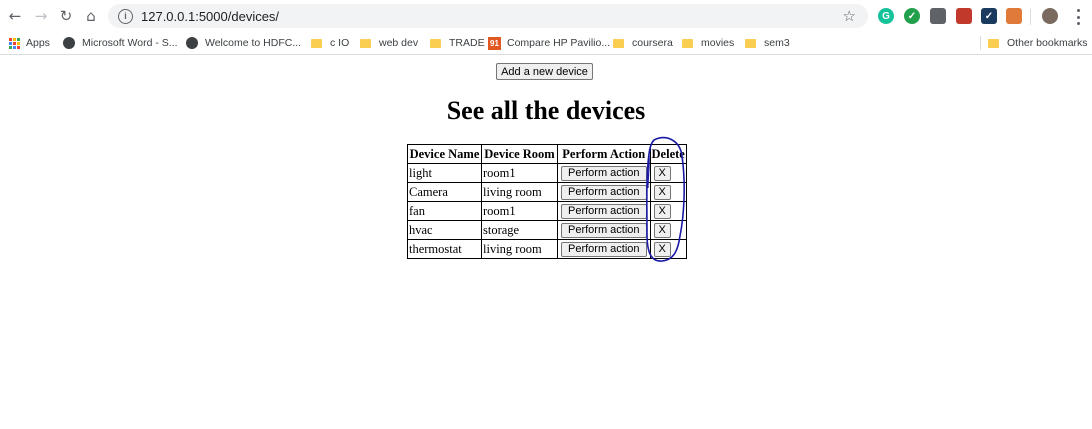 This screenshot has height=429, width=1092. I want to click on table-row: thermostat living room Perform action X, so click(547, 249).